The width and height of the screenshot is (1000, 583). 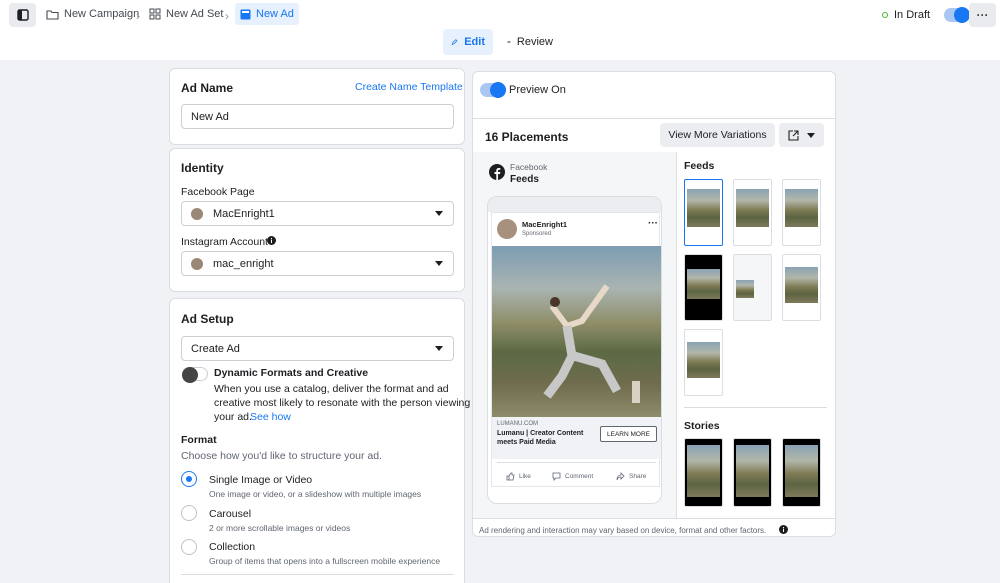 I want to click on pencil-icon, so click(x=454, y=42).